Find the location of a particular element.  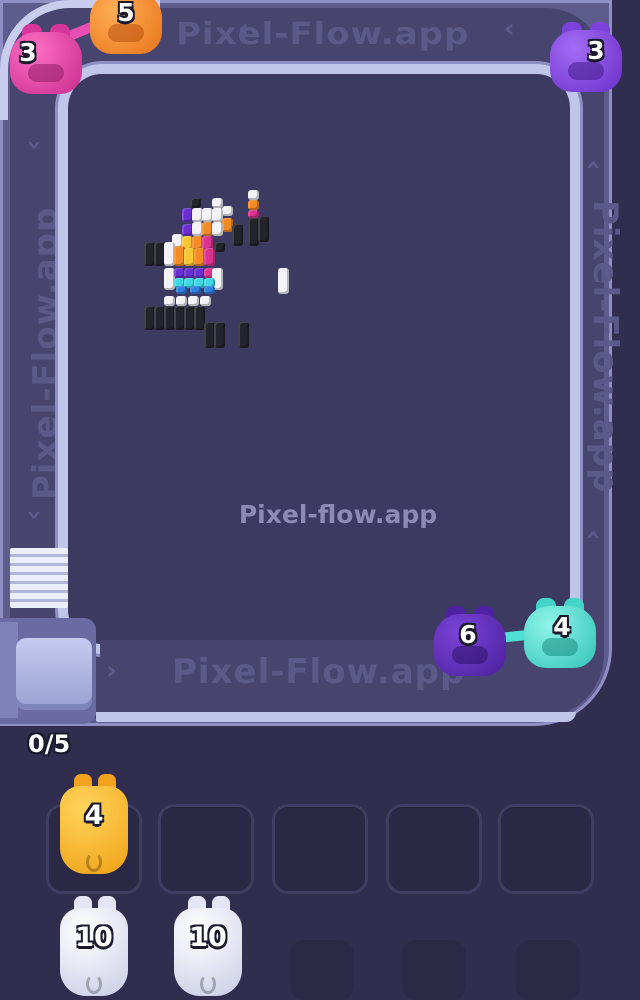

lane-watermark-right: Pixel-Flow.app is located at coordinates (605, 347).